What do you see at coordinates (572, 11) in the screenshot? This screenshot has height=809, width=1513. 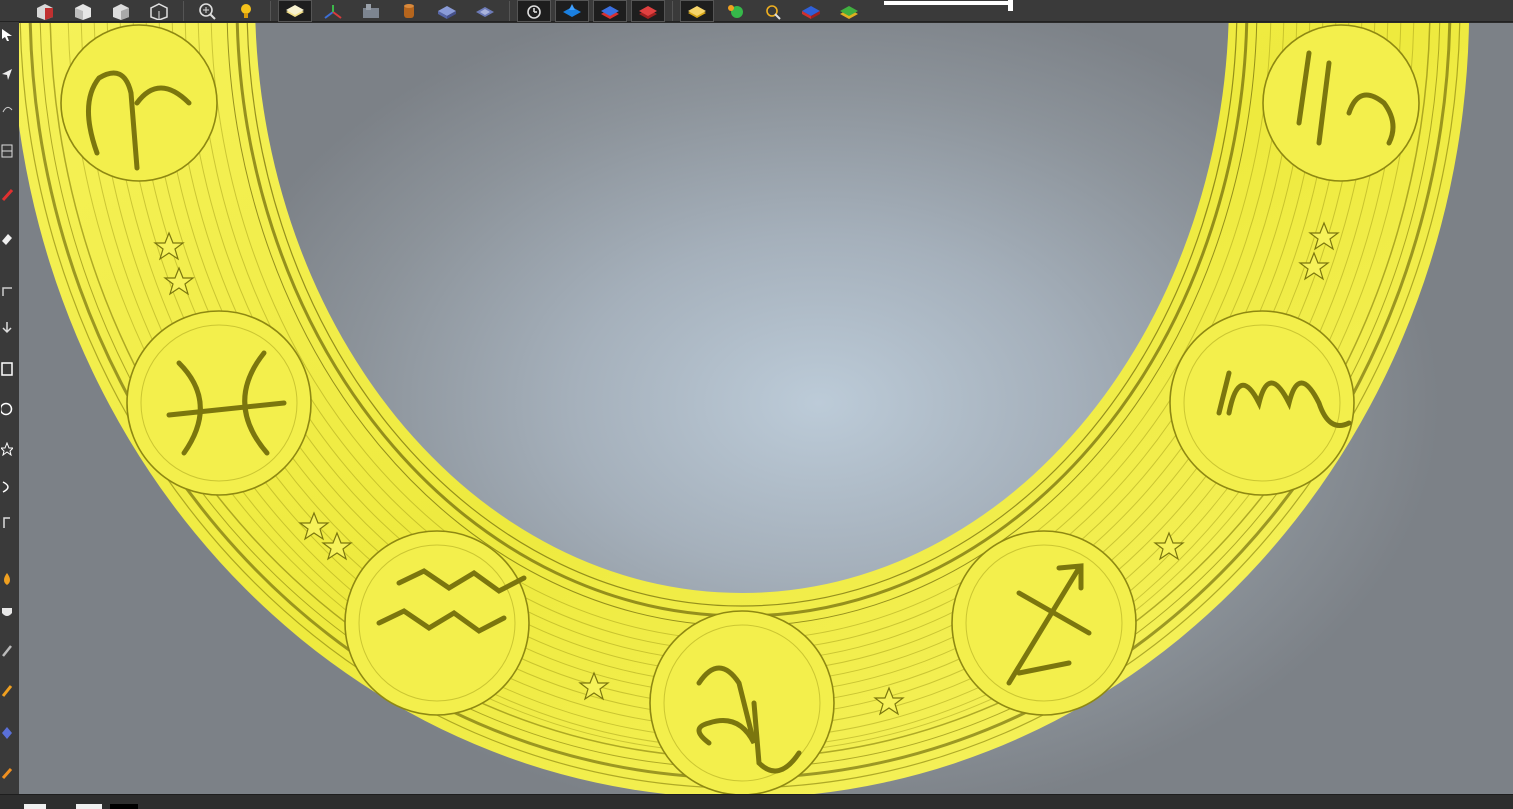 I see `blue-relief-icon` at bounding box center [572, 11].